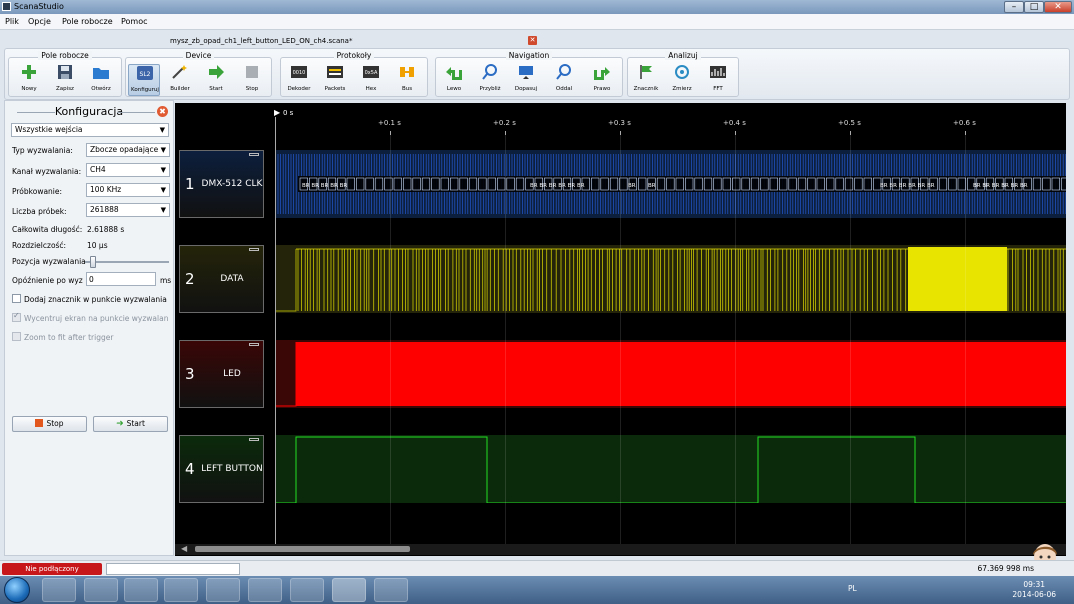 The width and height of the screenshot is (1074, 604). Describe the element at coordinates (6, 6) in the screenshot. I see `app-icon` at that location.